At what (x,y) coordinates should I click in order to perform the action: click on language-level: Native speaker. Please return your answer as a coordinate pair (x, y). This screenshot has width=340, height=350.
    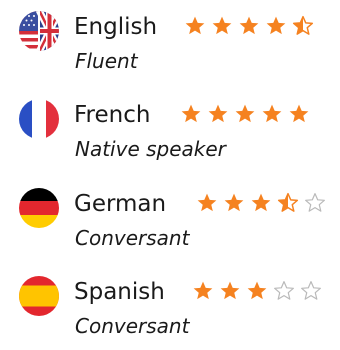
    Looking at the image, I should click on (150, 149).